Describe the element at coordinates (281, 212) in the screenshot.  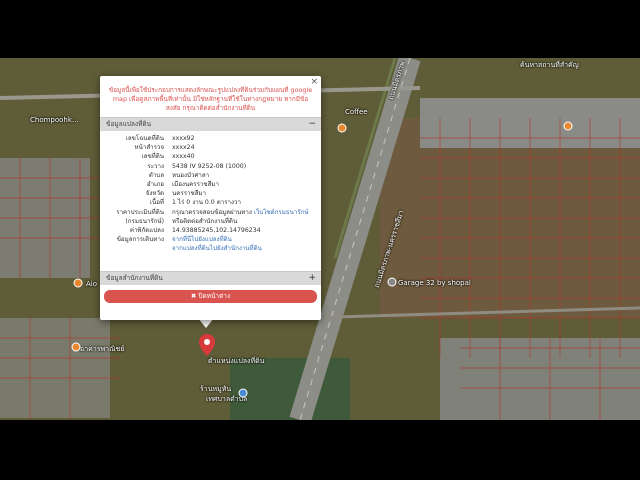
I see `treasury-website-link: เว็บไซต์กรมธนารักษ์` at that location.